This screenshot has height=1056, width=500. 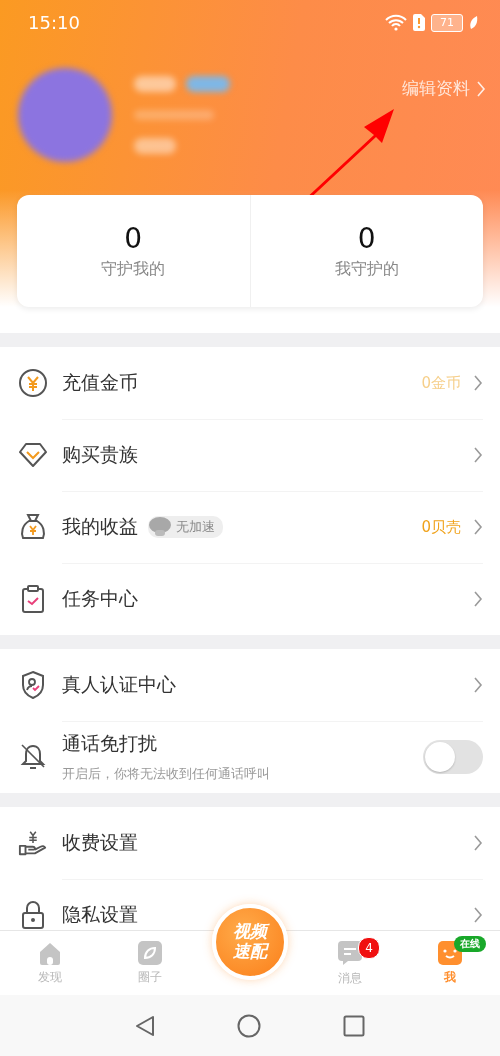 What do you see at coordinates (155, 84) in the screenshot?
I see `blurred-name` at bounding box center [155, 84].